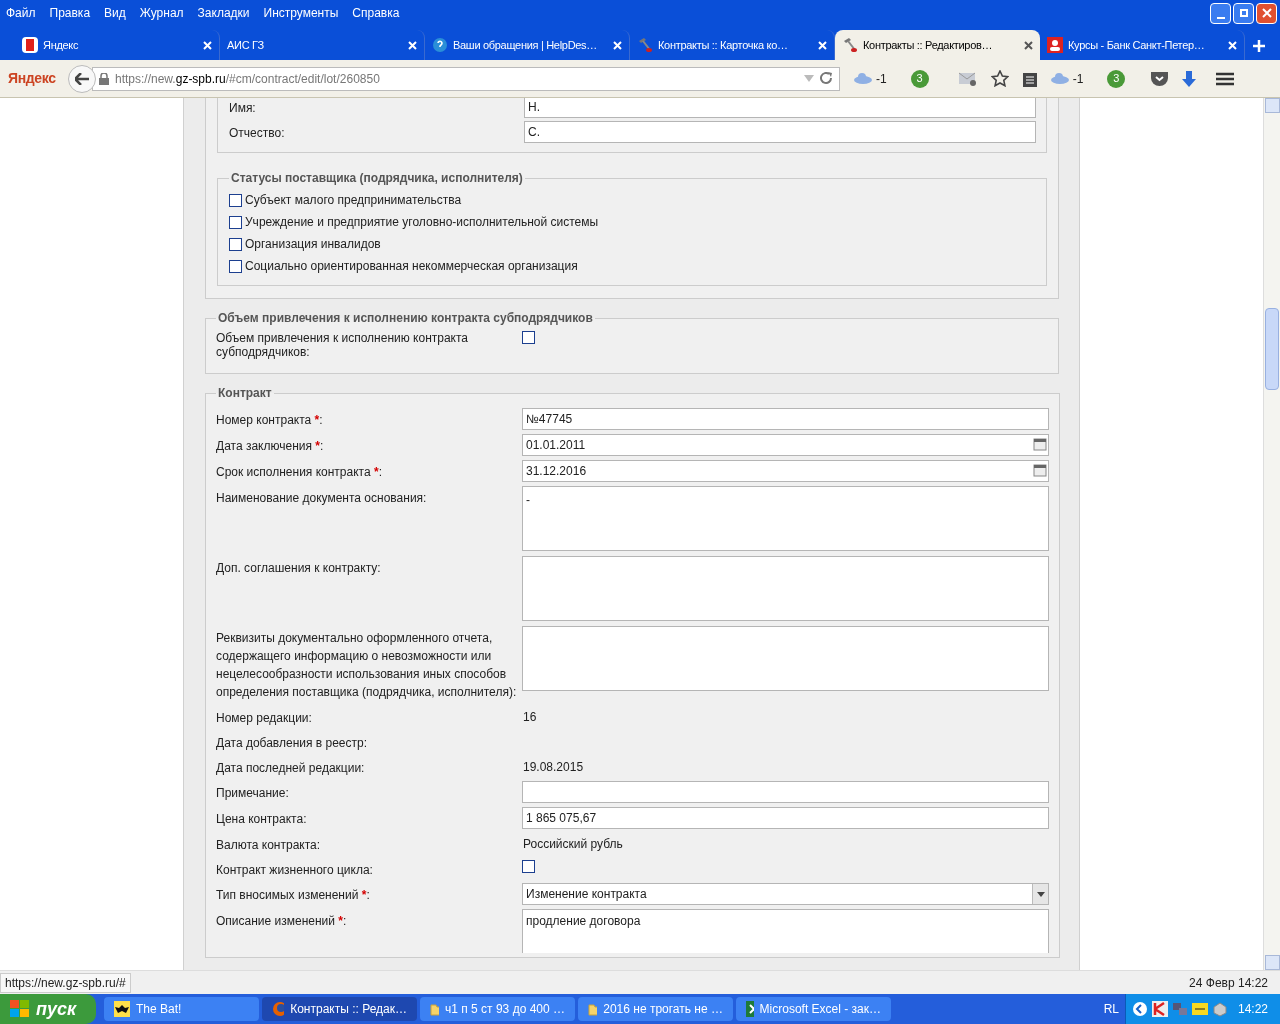 Image resolution: width=1280 pixels, height=1024 pixels. Describe the element at coordinates (292, 743) in the screenshot. I see `field-label: Дата добавления в реестр:` at that location.